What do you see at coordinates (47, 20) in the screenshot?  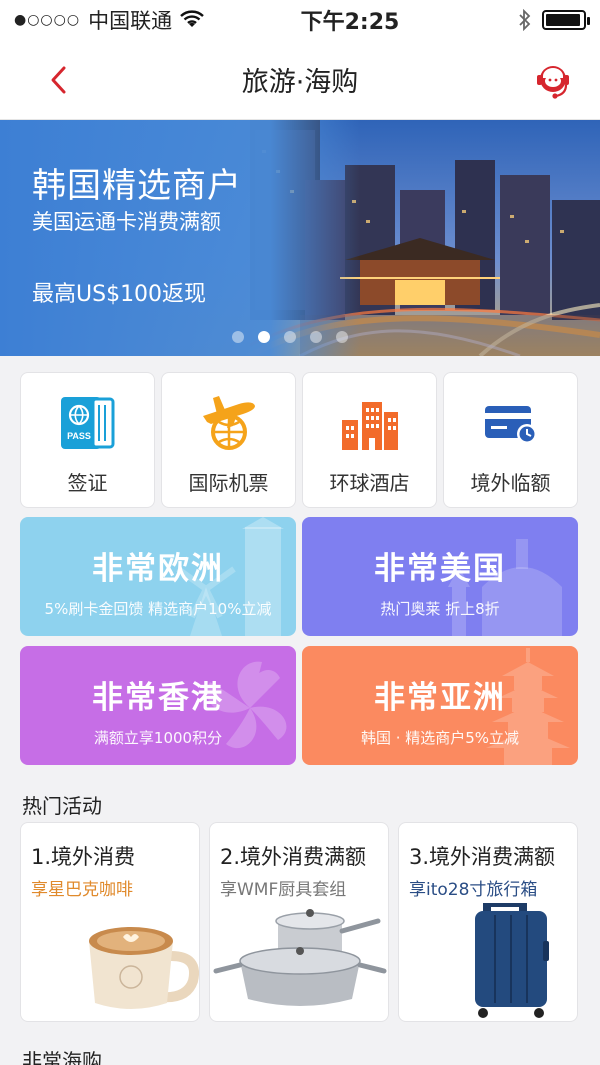 I see `signal-strength: ●○○○○` at bounding box center [47, 20].